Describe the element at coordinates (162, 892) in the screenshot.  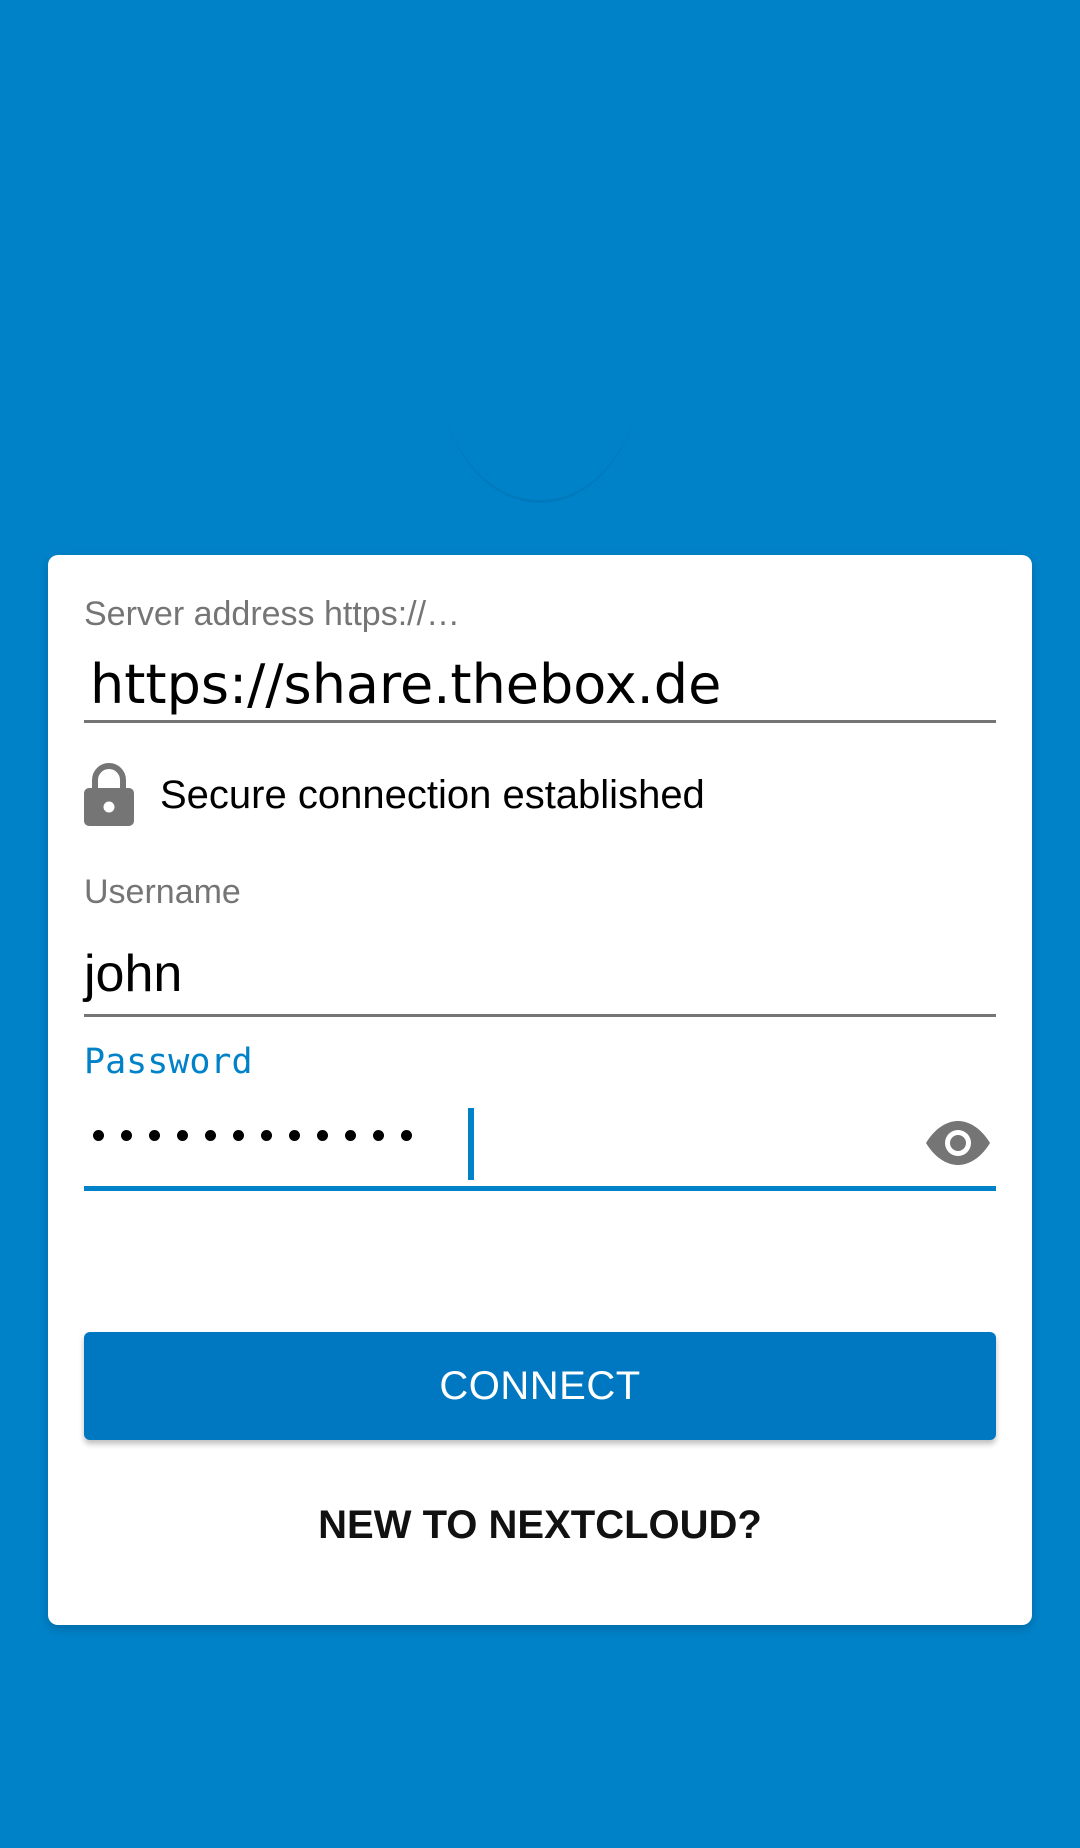
I see `username-label: Username` at that location.